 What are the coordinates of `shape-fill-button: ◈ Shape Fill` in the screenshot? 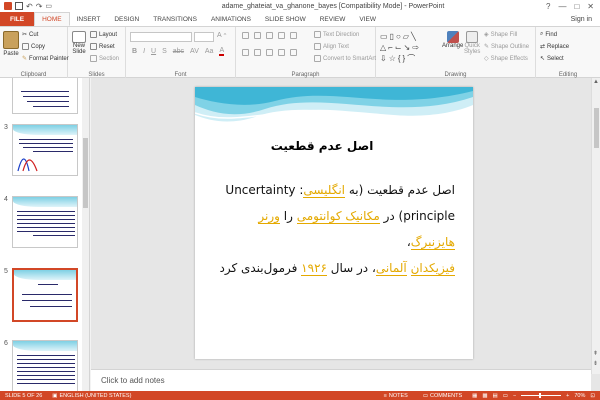 It's located at (500, 35).